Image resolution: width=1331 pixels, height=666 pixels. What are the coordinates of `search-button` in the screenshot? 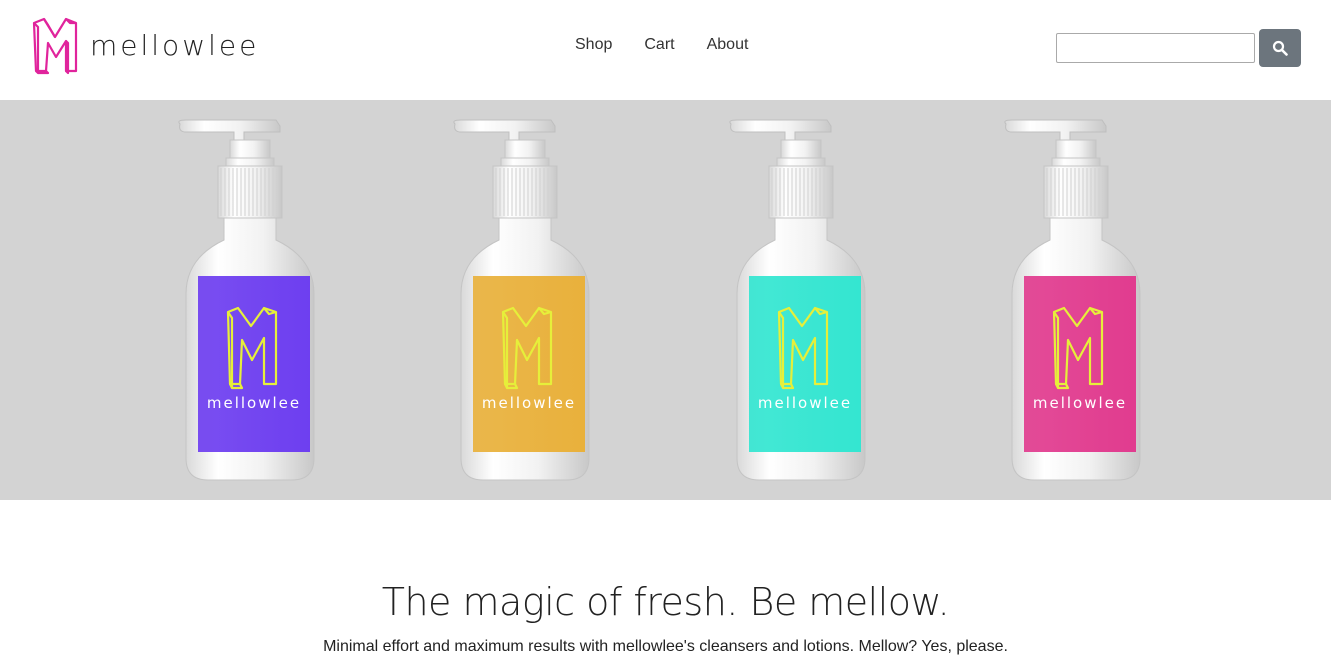 It's located at (1280, 48).